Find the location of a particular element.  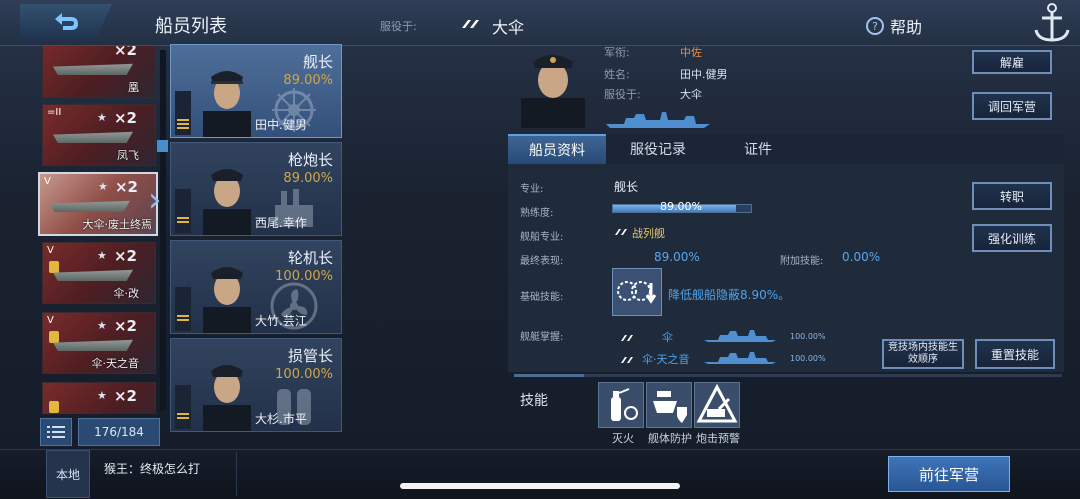

ship-card: ×2 凰 is located at coordinates (99, 72).